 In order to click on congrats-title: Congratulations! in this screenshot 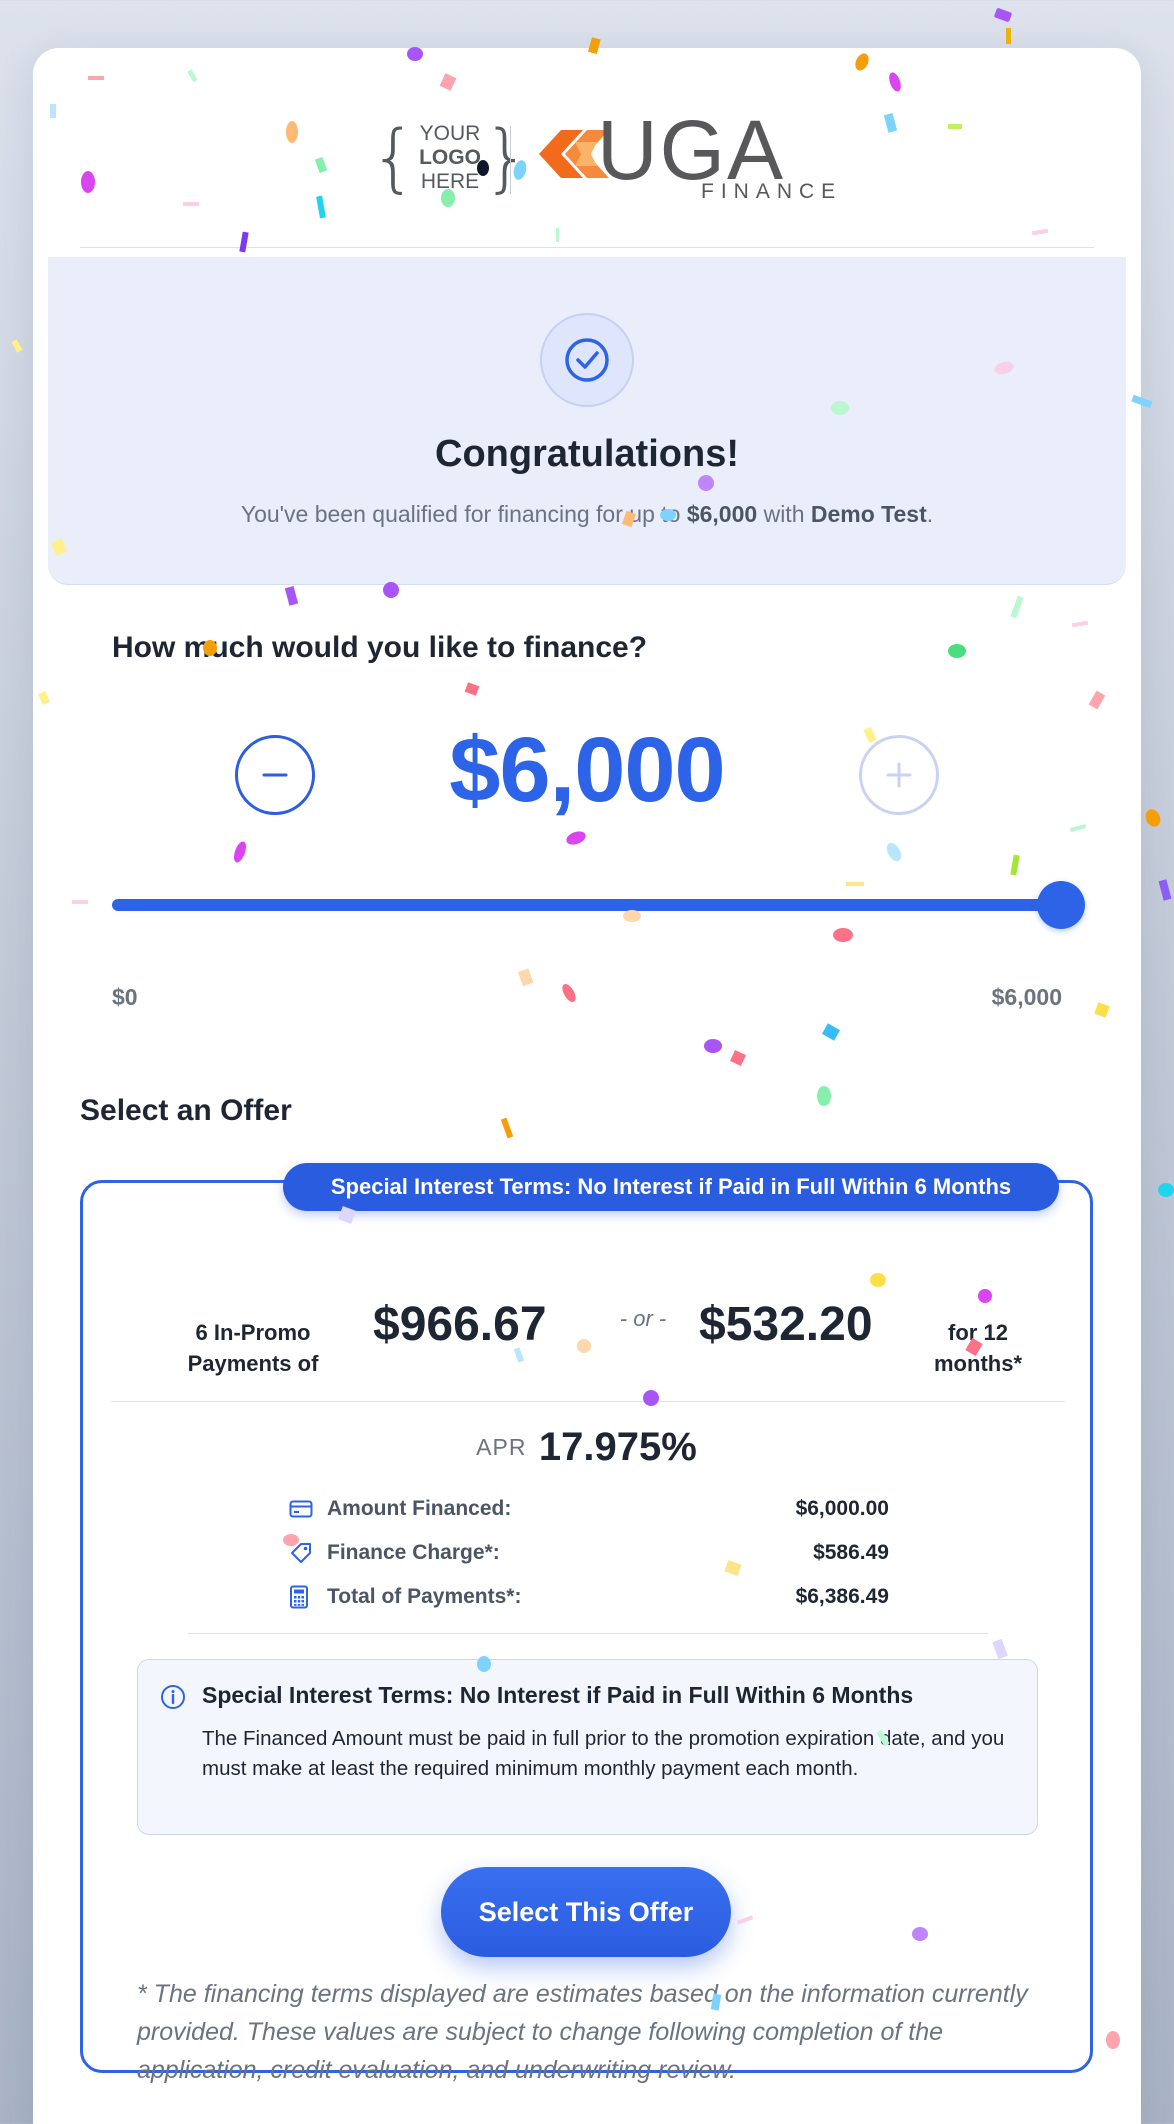, I will do `click(587, 454)`.